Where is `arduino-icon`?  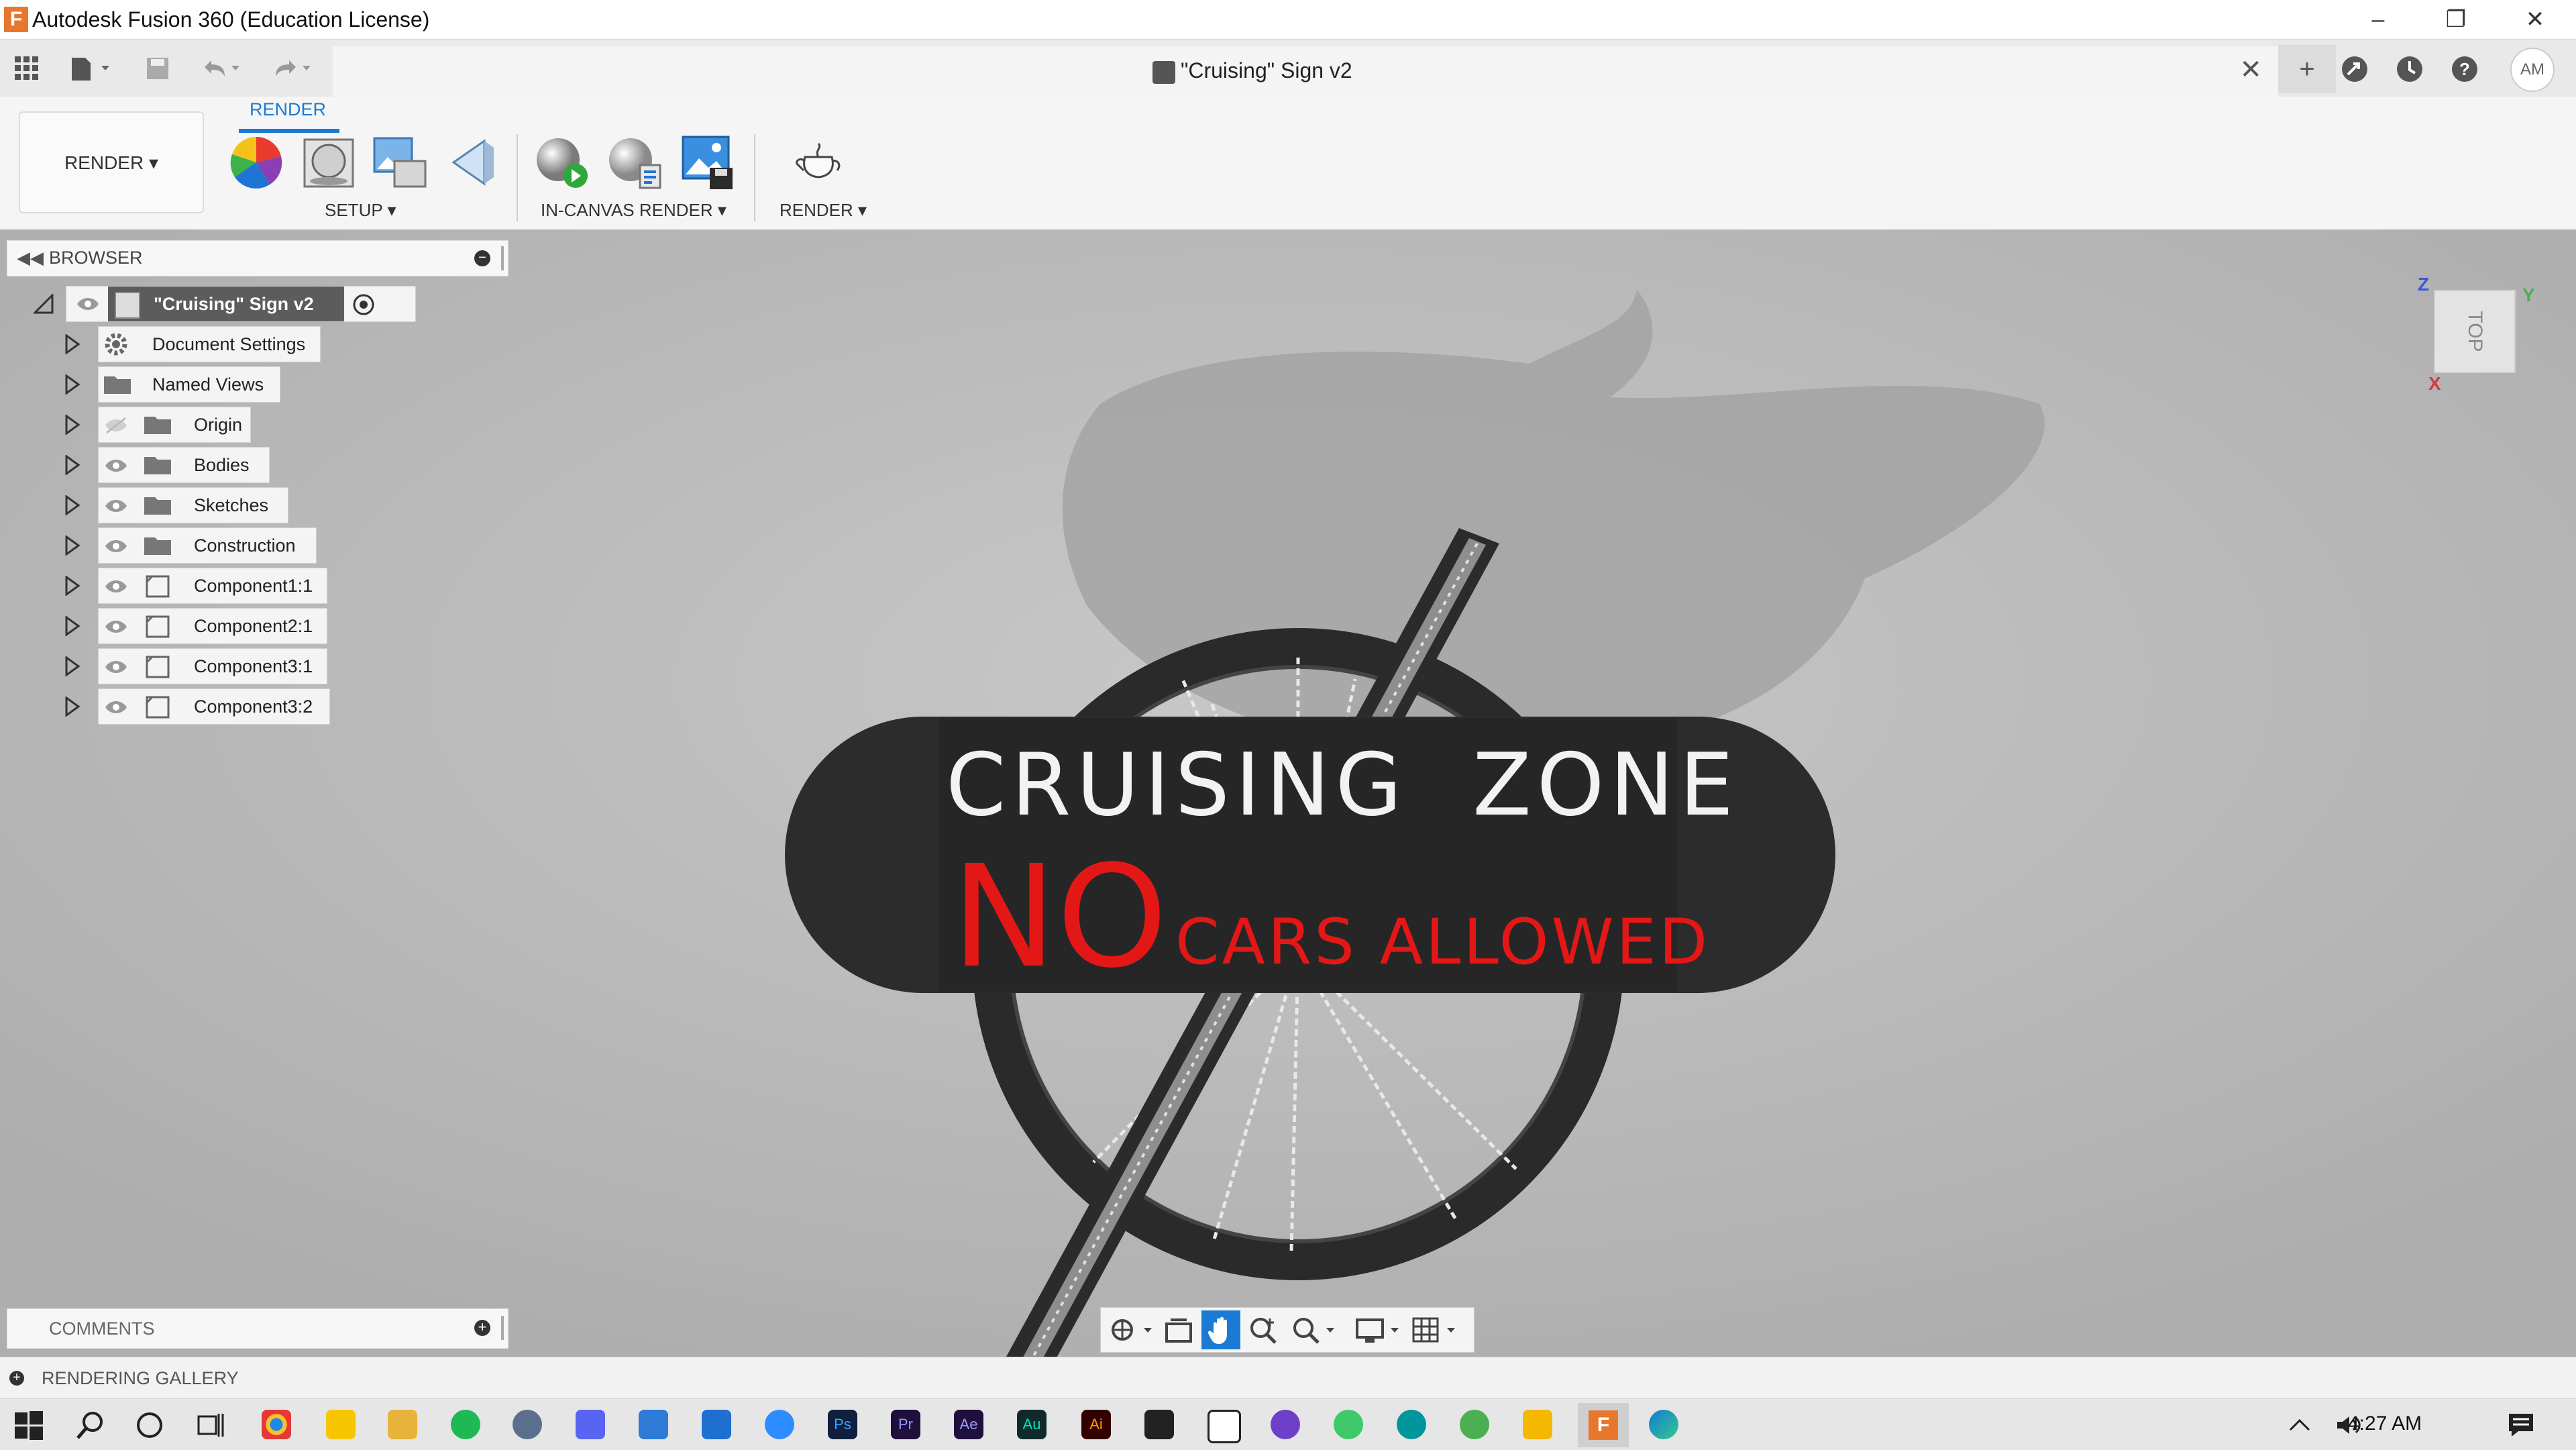 arduino-icon is located at coordinates (1411, 1424).